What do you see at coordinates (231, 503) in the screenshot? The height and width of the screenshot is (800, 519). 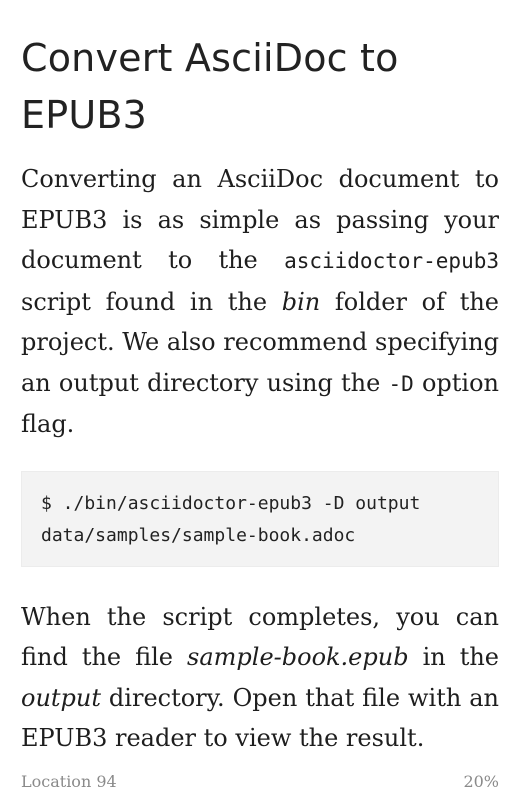 I see `code-line: $ ./bin/asciidoctor-epub3 -D output` at bounding box center [231, 503].